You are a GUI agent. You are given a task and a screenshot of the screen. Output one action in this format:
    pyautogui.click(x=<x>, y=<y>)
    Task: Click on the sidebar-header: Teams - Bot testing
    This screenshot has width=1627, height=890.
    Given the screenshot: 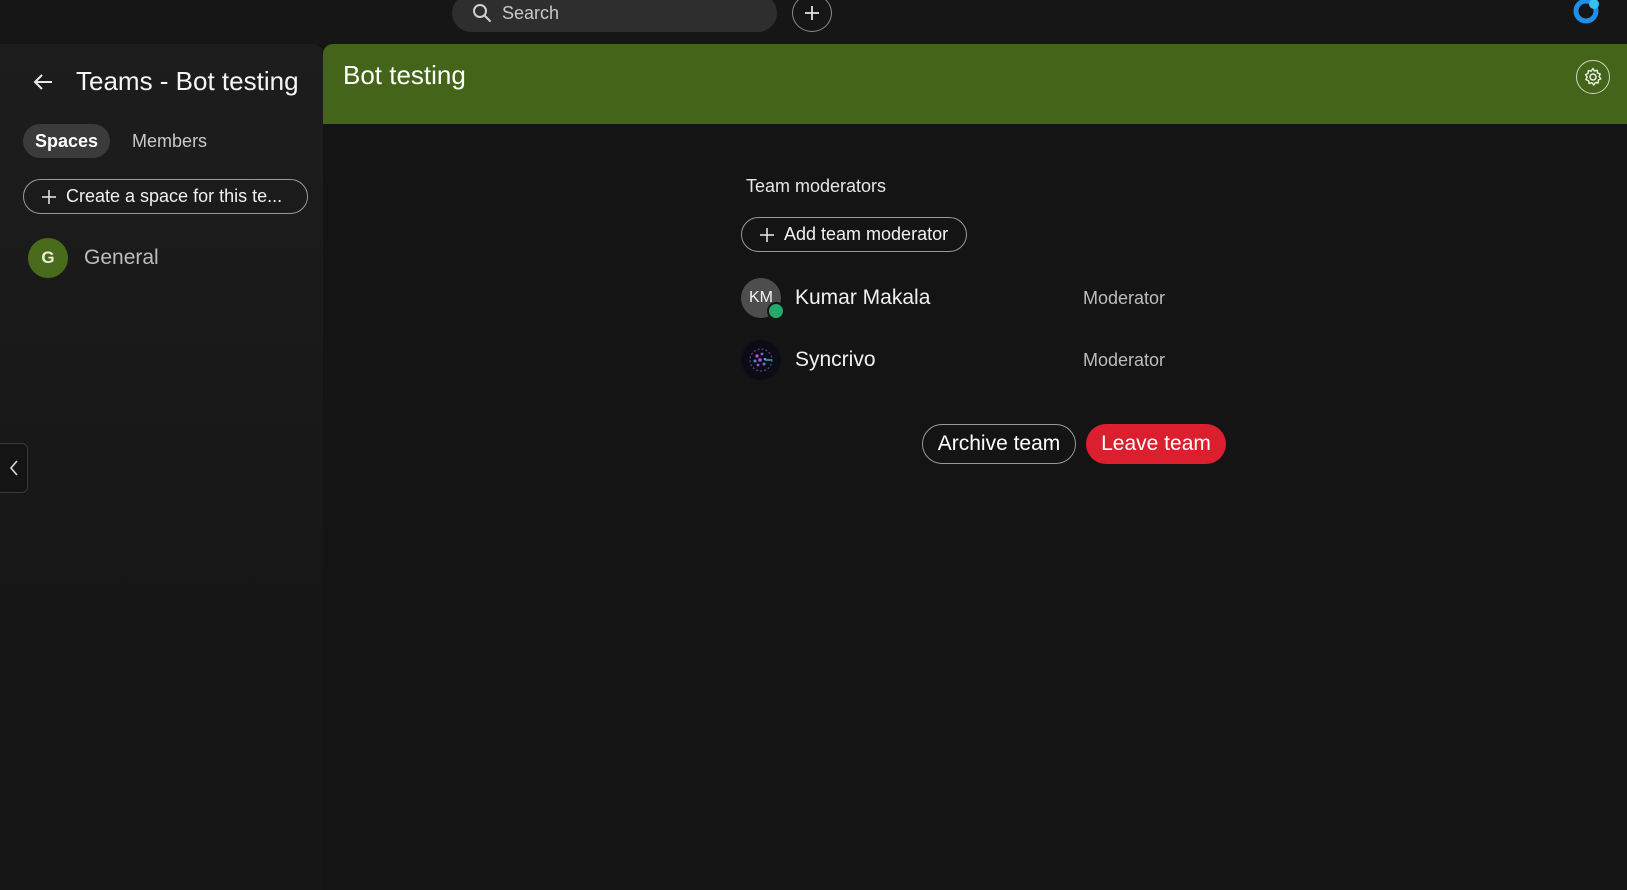 What is the action you would take?
    pyautogui.click(x=164, y=81)
    